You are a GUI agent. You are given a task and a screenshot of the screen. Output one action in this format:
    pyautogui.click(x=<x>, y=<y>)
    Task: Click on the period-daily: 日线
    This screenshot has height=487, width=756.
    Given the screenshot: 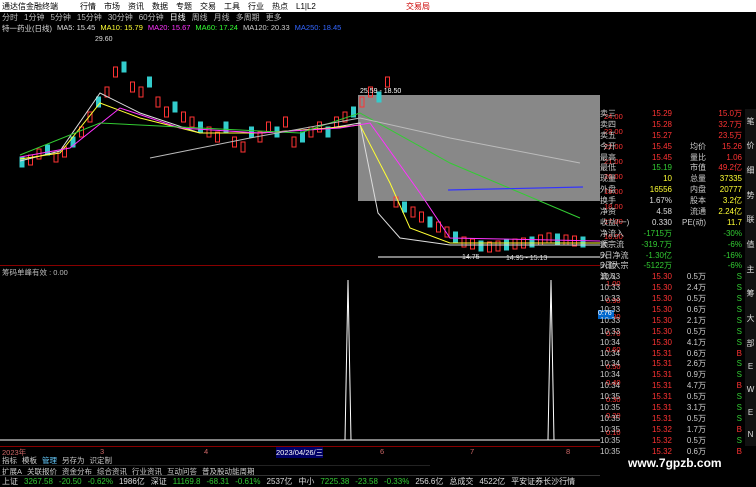 What is the action you would take?
    pyautogui.click(x=178, y=17)
    